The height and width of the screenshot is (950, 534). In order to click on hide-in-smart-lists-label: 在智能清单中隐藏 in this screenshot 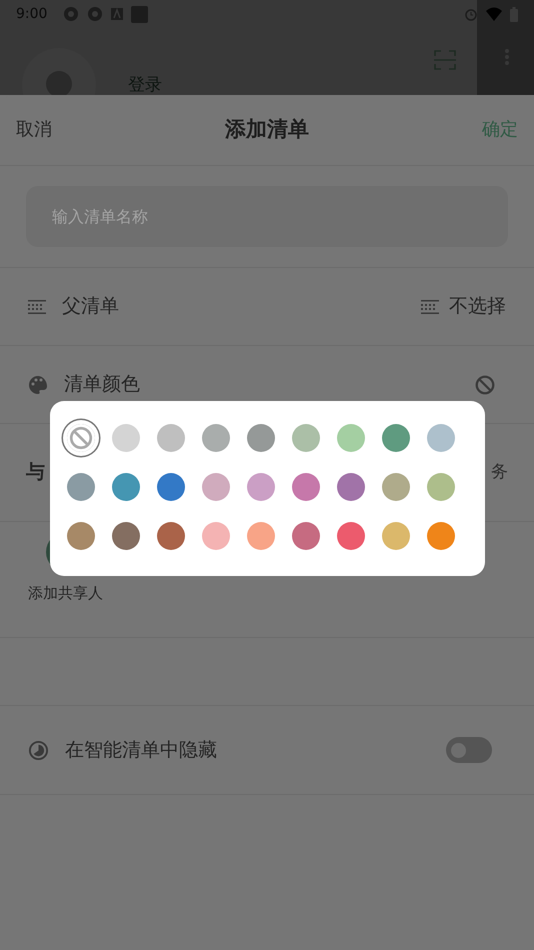, I will do `click(141, 750)`.